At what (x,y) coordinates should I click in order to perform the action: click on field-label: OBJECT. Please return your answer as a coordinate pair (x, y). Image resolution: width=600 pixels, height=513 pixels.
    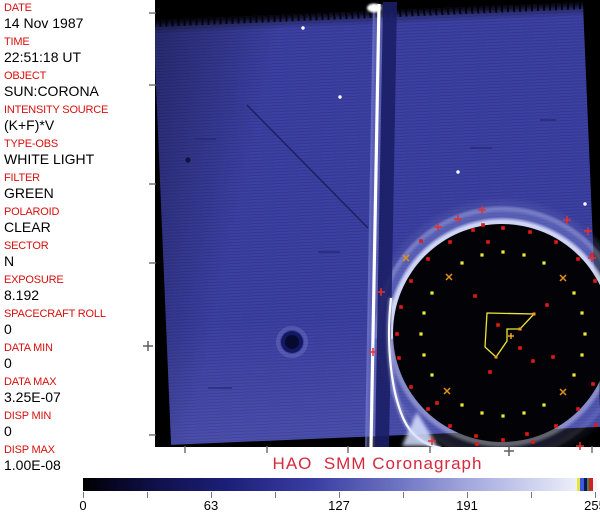
    Looking at the image, I should click on (25, 76).